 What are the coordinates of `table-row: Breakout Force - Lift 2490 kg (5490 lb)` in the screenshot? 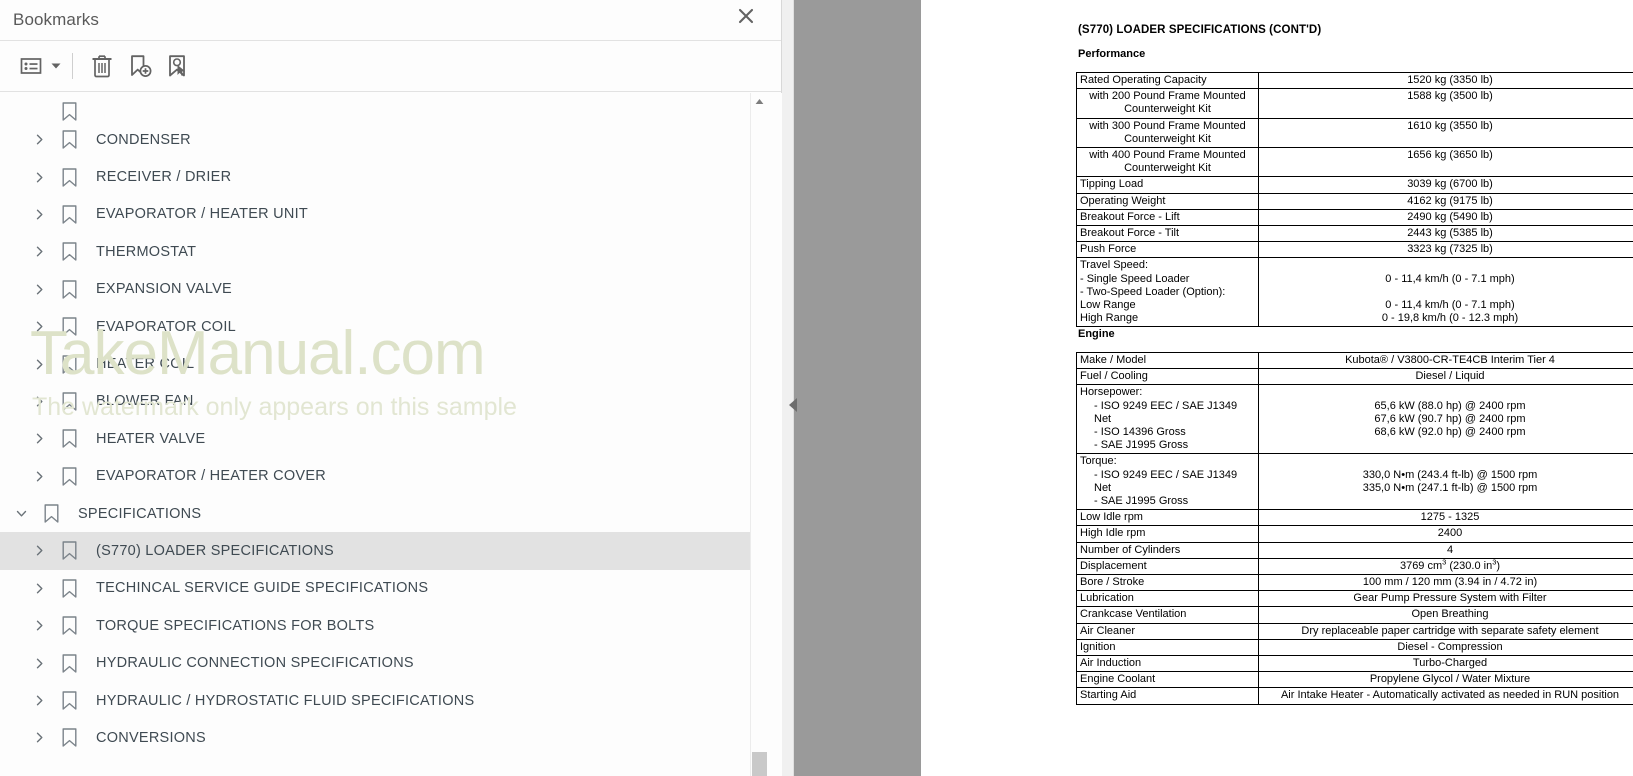 It's located at (1354, 217).